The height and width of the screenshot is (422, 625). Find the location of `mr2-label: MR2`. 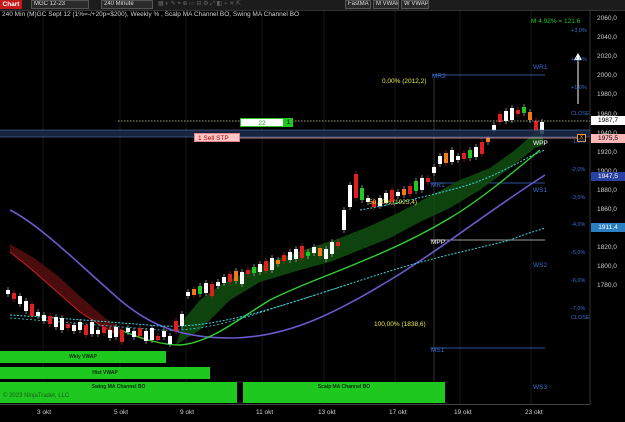

mr2-label: MR2 is located at coordinates (439, 76).